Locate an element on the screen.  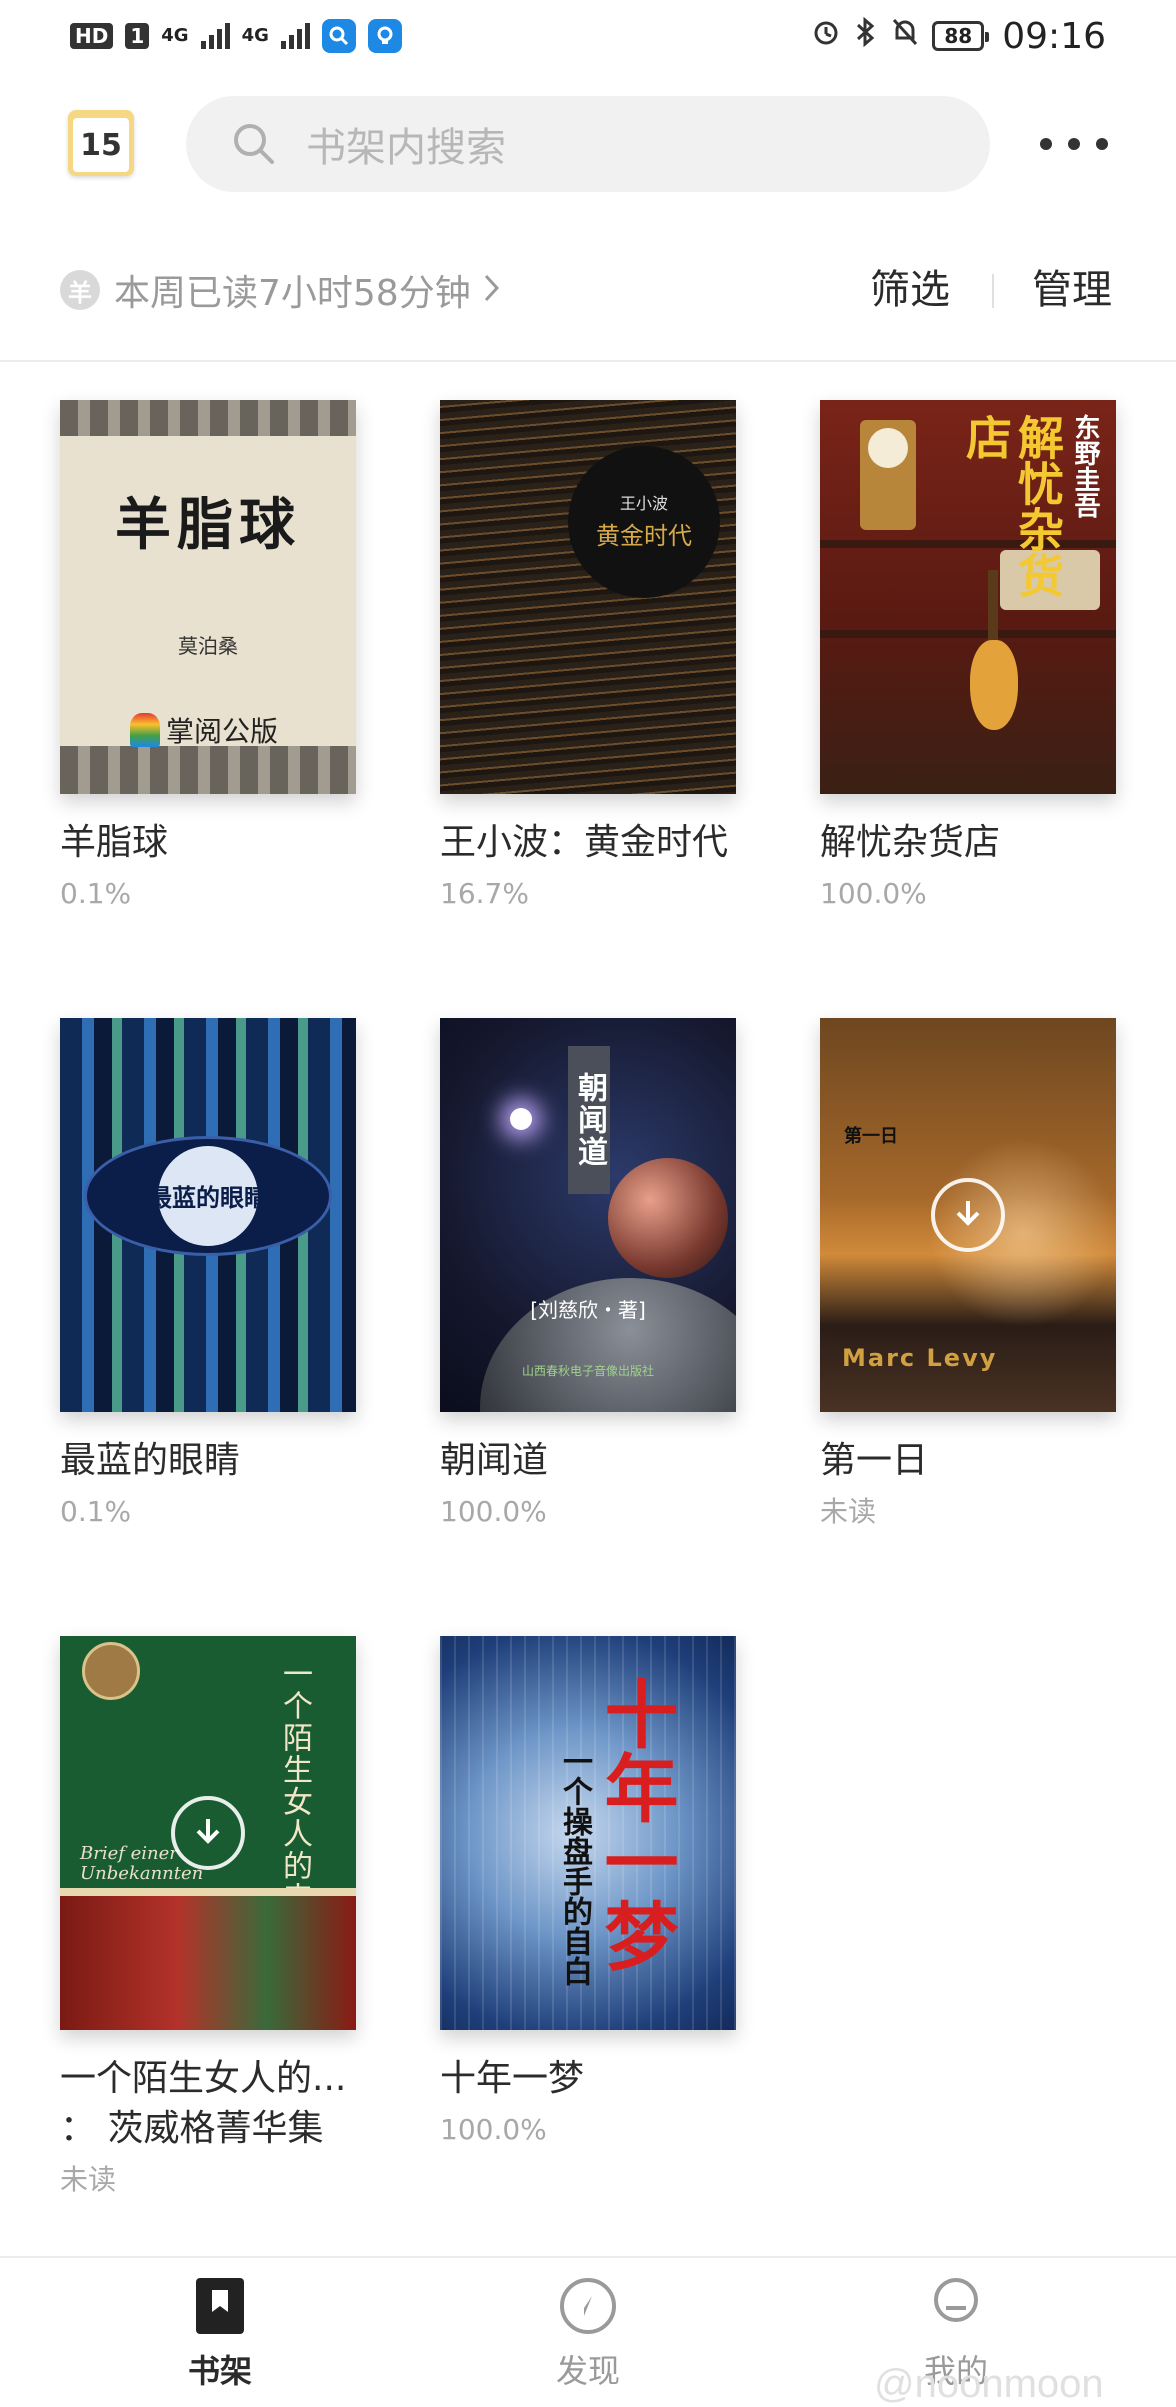
weekly-reading-text: 本周已读7小时58分钟 is located at coordinates (292, 293).